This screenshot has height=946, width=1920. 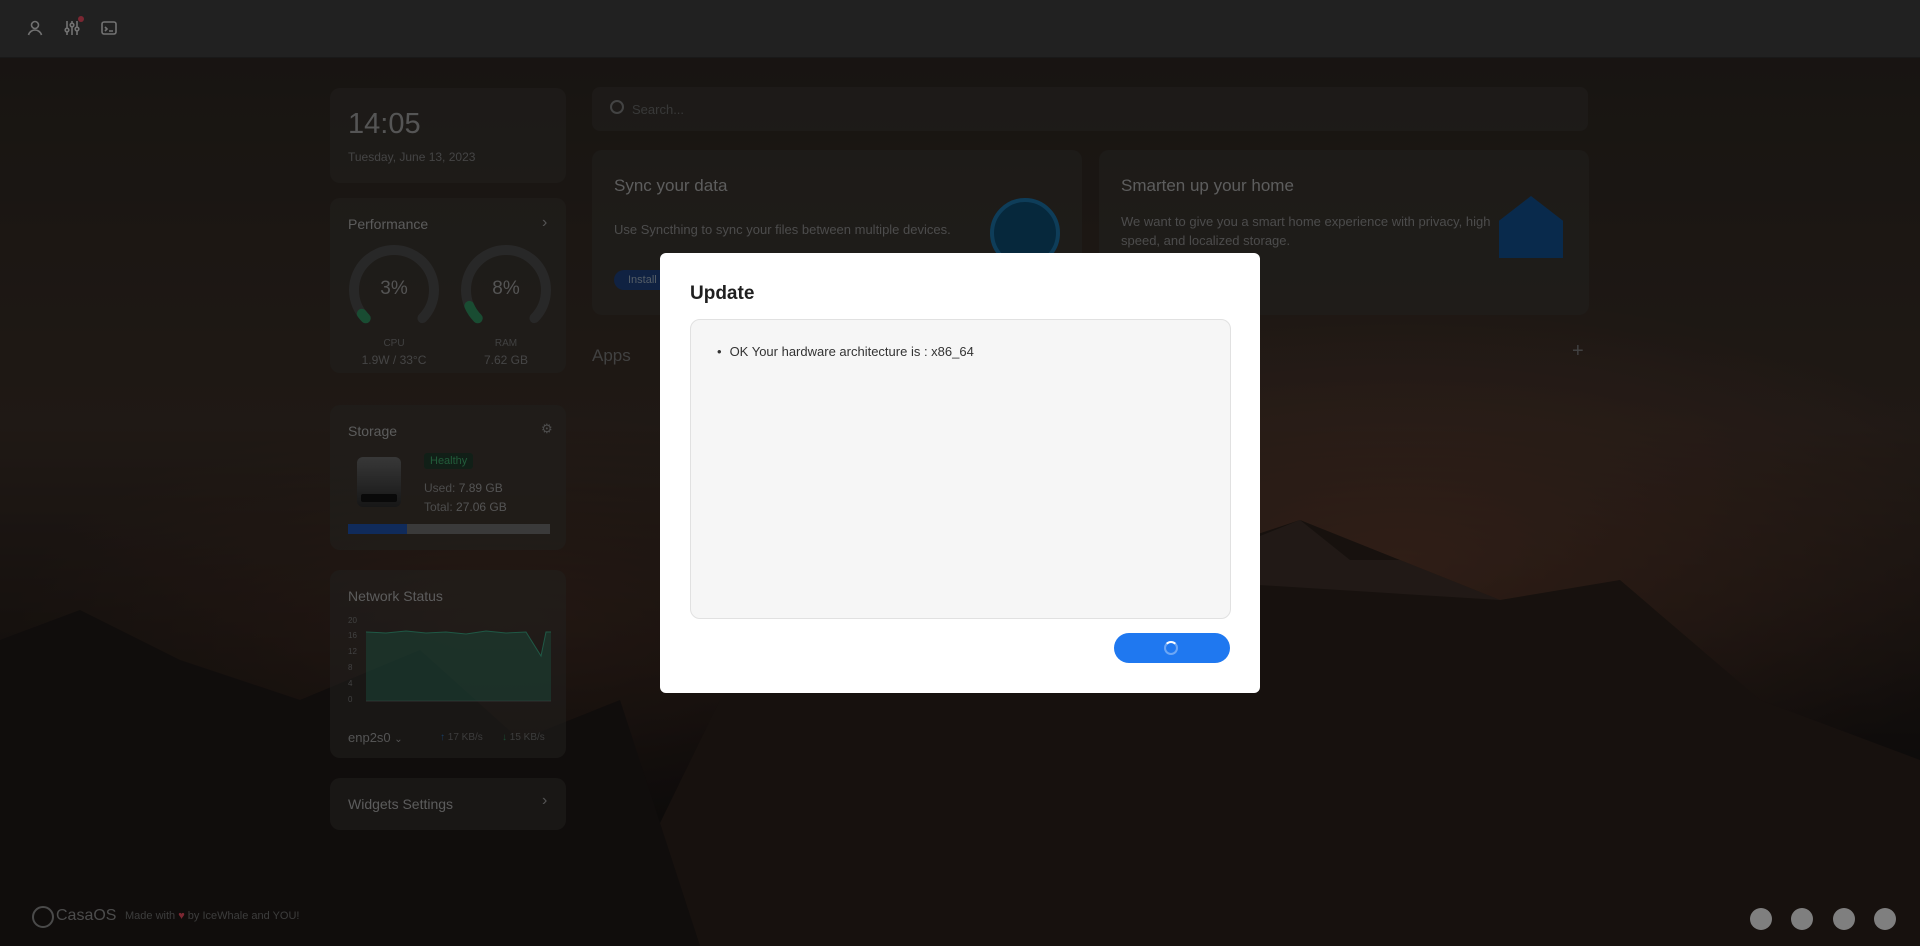 I want to click on update-progress-button, so click(x=1172, y=648).